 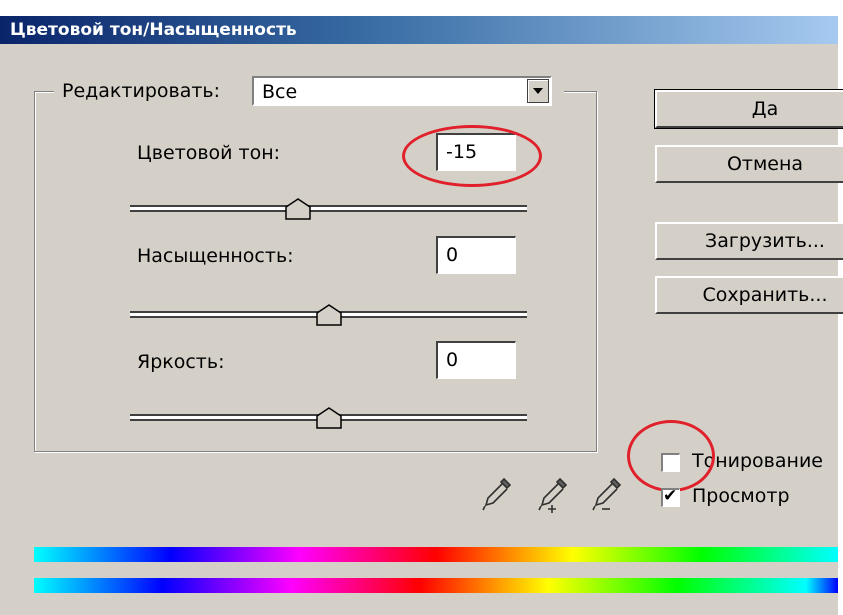 What do you see at coordinates (329, 418) in the screenshot?
I see `lightness-slider-thumb` at bounding box center [329, 418].